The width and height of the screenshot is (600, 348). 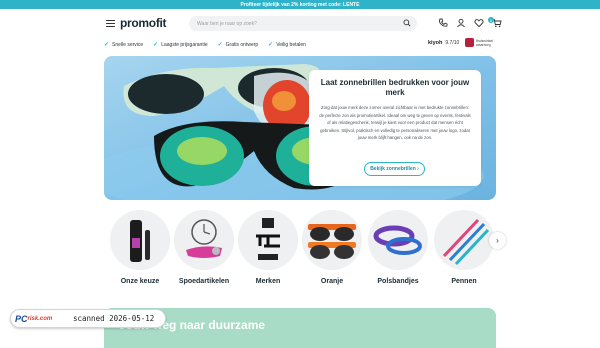 I want to click on category-item-spoedartikelen: Spoedartikelen, so click(x=204, y=247).